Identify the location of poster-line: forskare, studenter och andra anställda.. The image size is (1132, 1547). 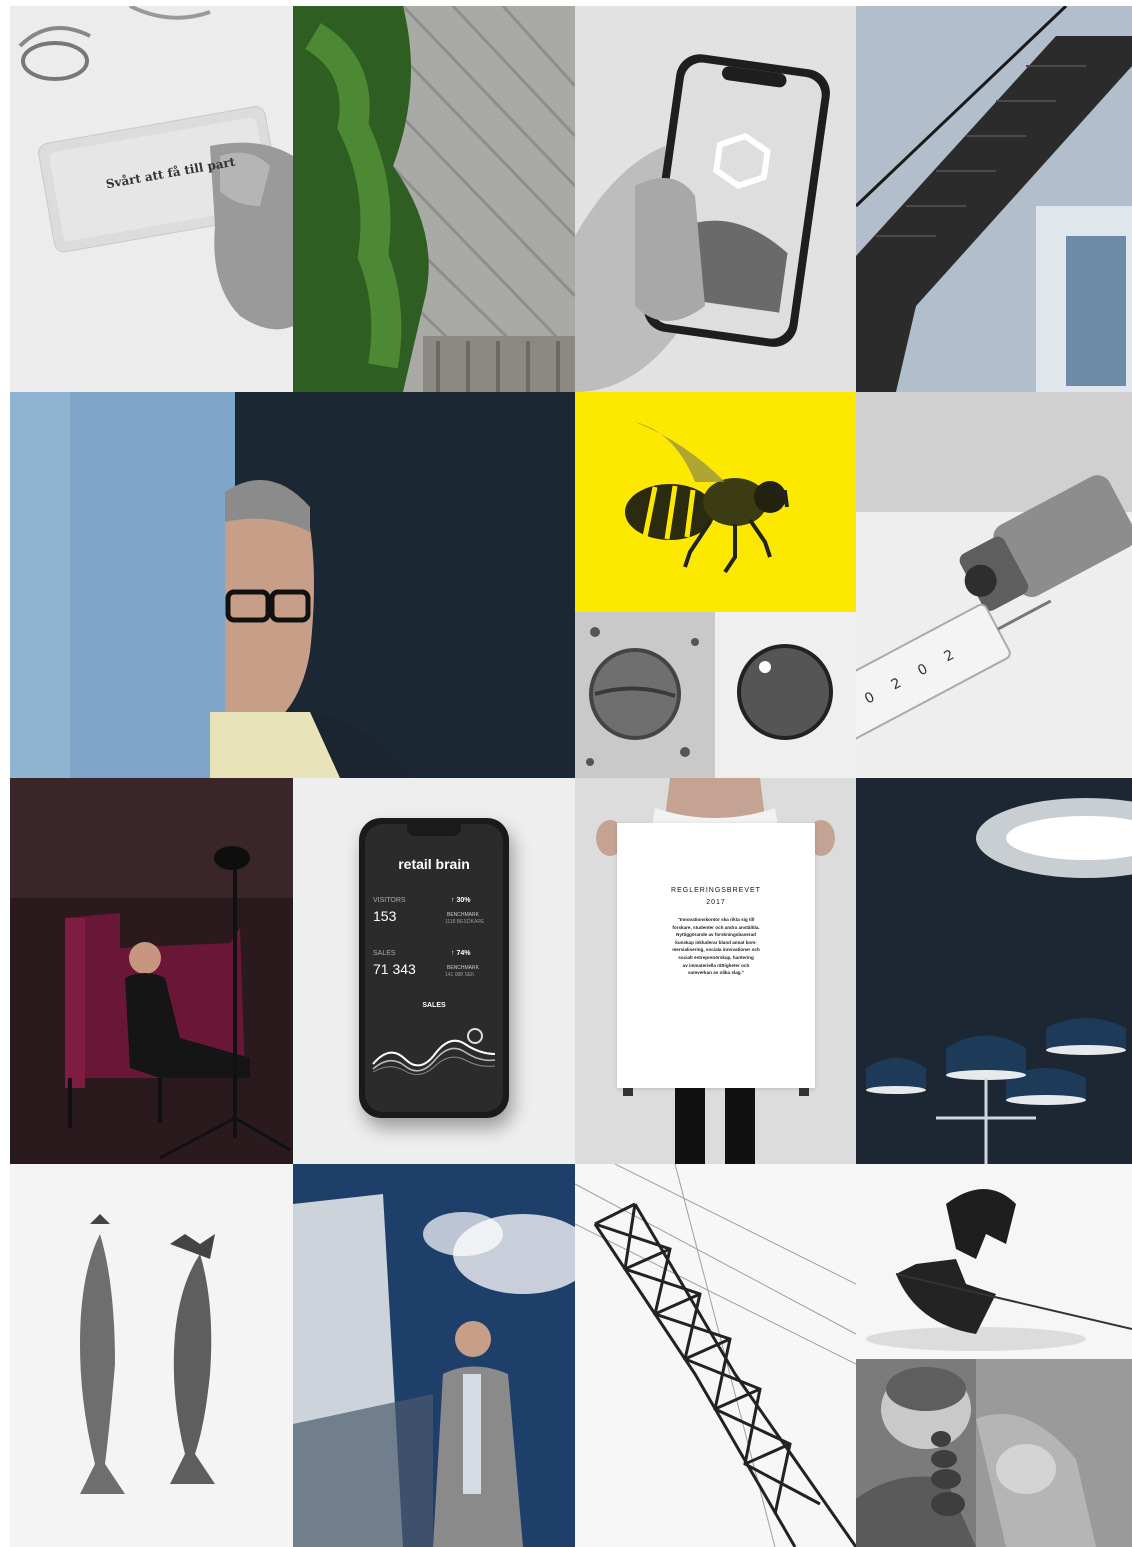
(716, 927).